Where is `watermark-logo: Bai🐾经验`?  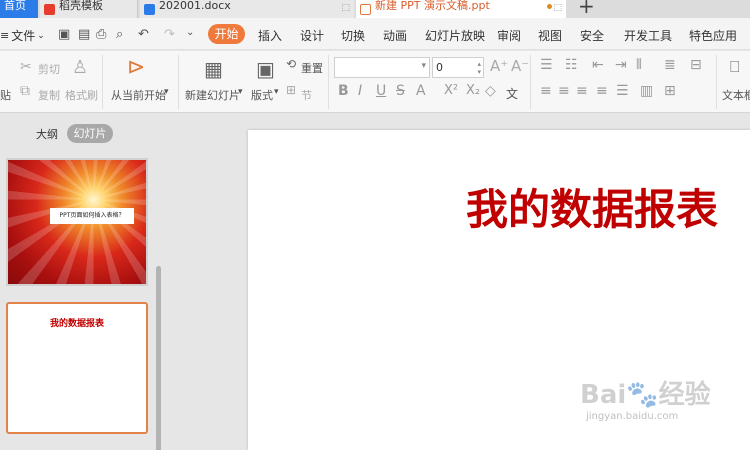 watermark-logo: Bai🐾经验 is located at coordinates (655, 392).